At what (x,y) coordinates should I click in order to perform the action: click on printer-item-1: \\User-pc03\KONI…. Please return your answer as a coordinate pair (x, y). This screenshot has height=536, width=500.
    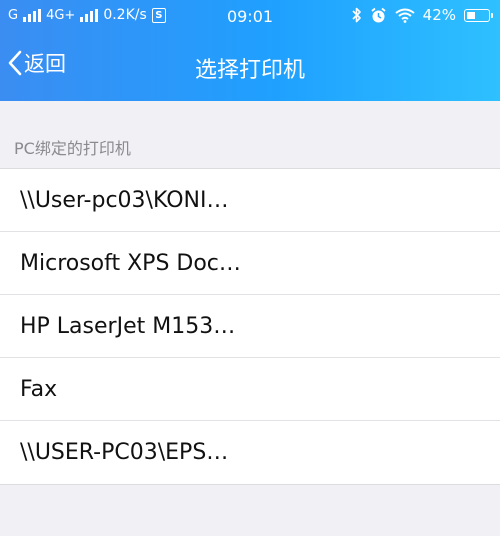
    Looking at the image, I should click on (250, 200).